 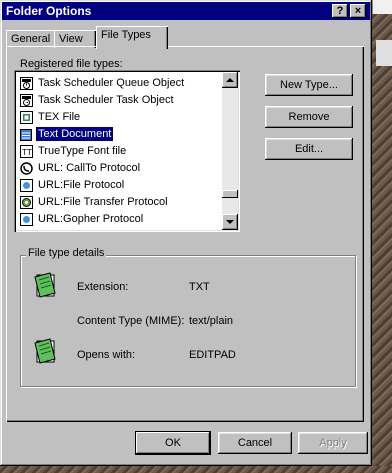 I want to click on list-item-label: URL: CallTo Protocol, so click(x=89, y=168).